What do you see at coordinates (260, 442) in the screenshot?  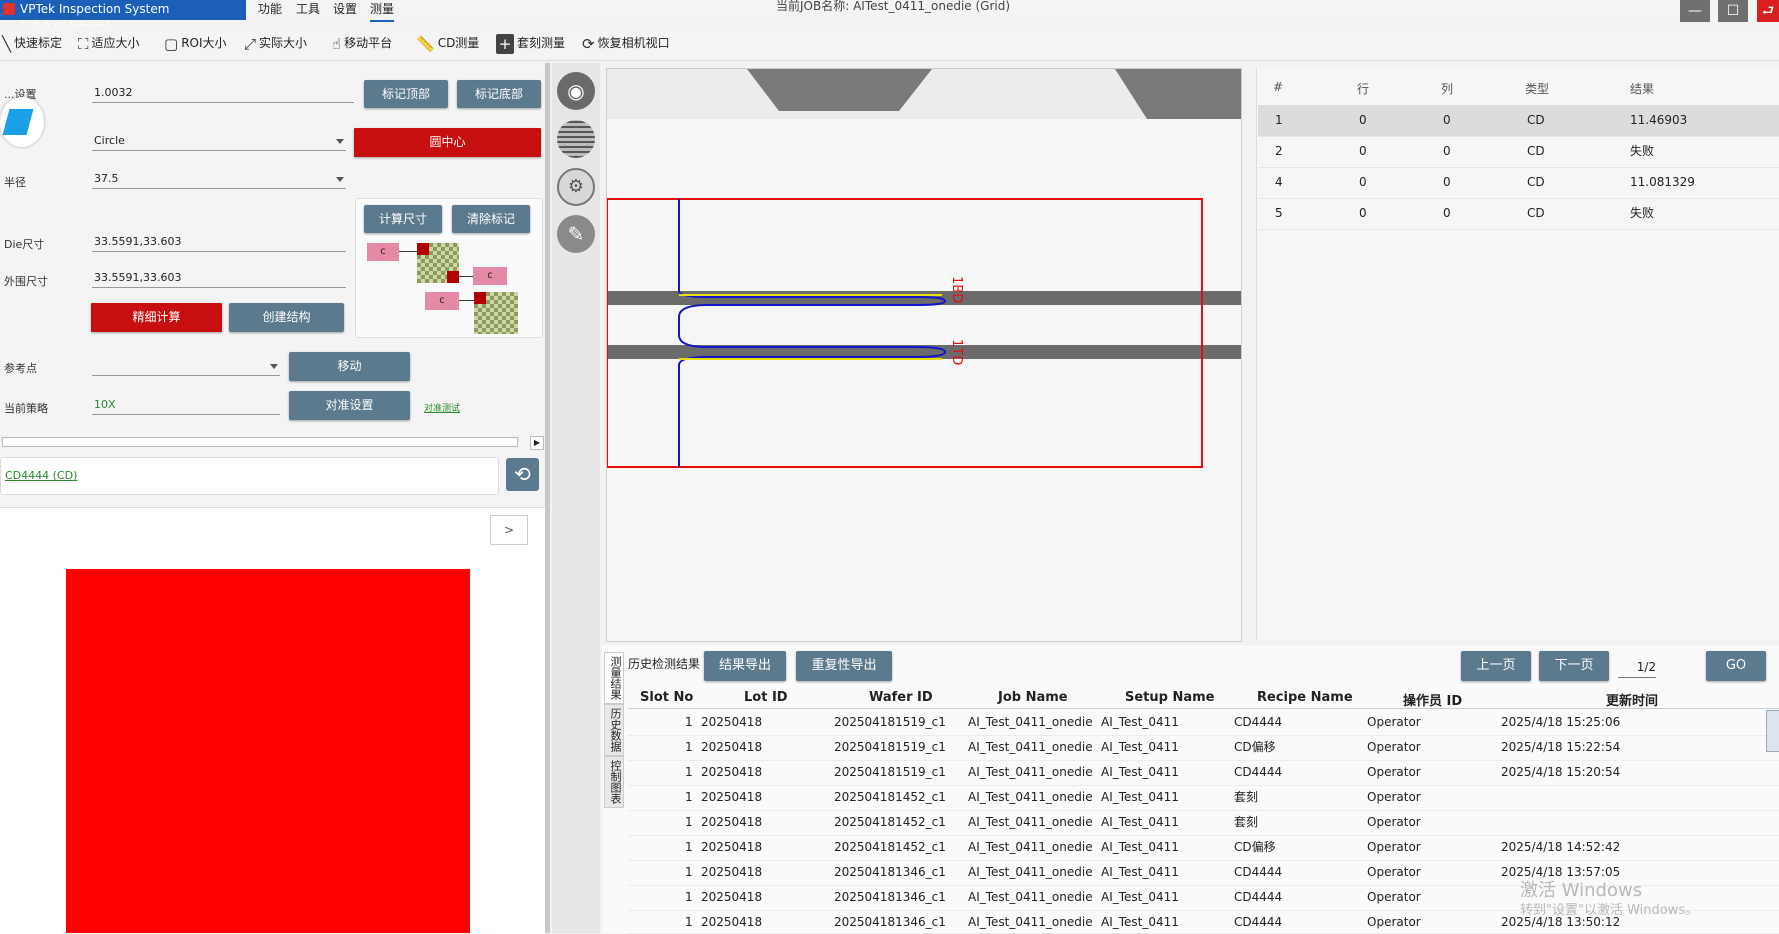 I see `horizontal-scrollbar` at bounding box center [260, 442].